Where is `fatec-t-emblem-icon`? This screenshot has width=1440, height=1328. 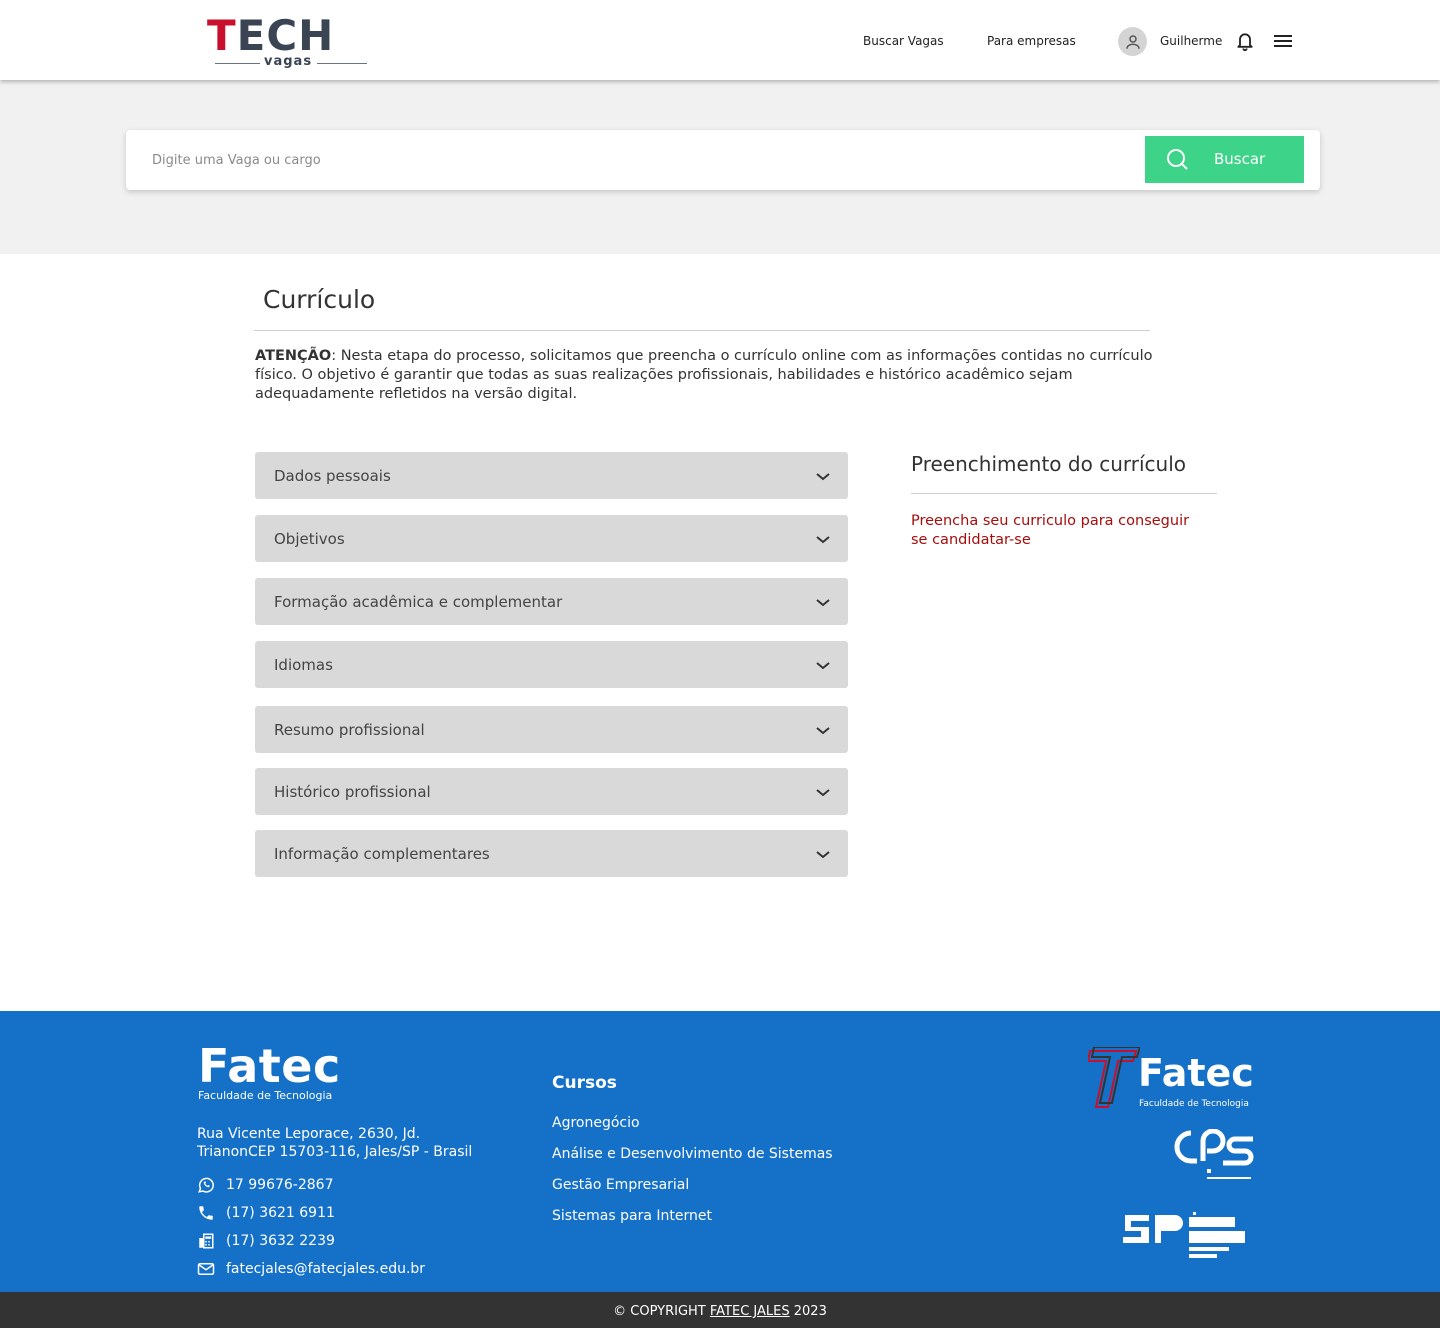 fatec-t-emblem-icon is located at coordinates (1114, 1077).